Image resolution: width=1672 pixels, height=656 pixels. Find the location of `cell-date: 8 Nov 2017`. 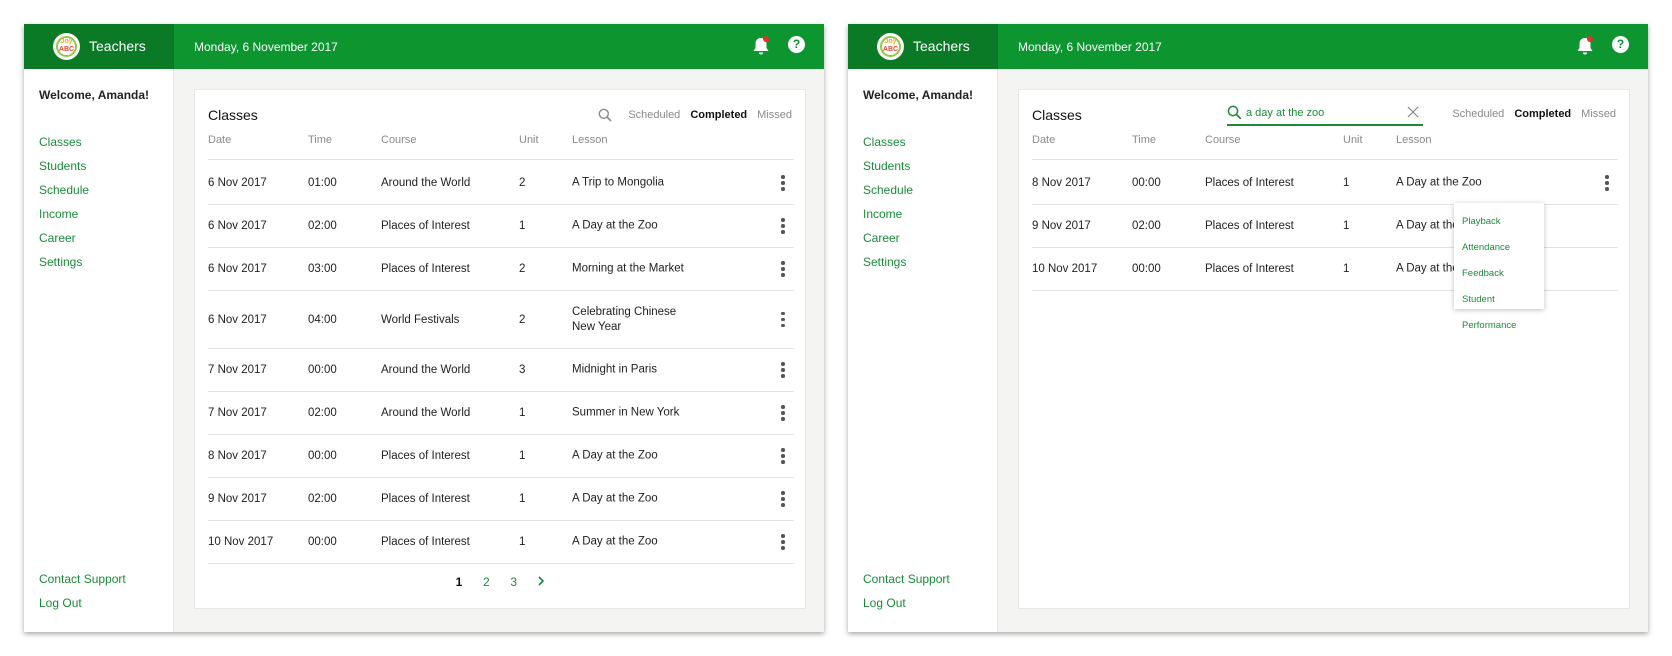

cell-date: 8 Nov 2017 is located at coordinates (237, 456).